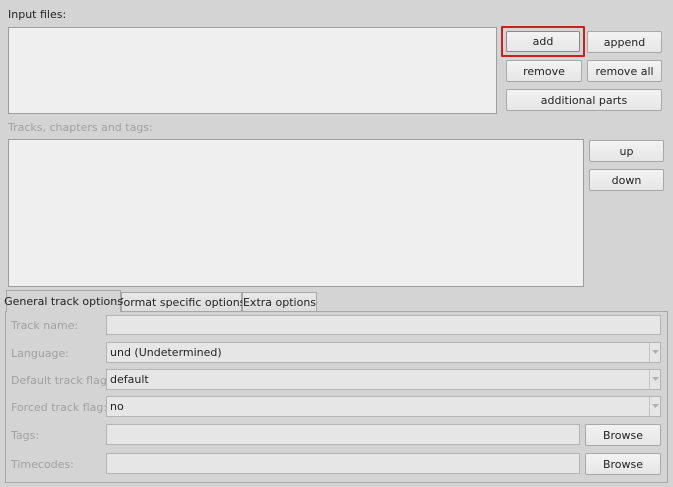  What do you see at coordinates (584, 100) in the screenshot?
I see `additional-parts-button: additional parts` at bounding box center [584, 100].